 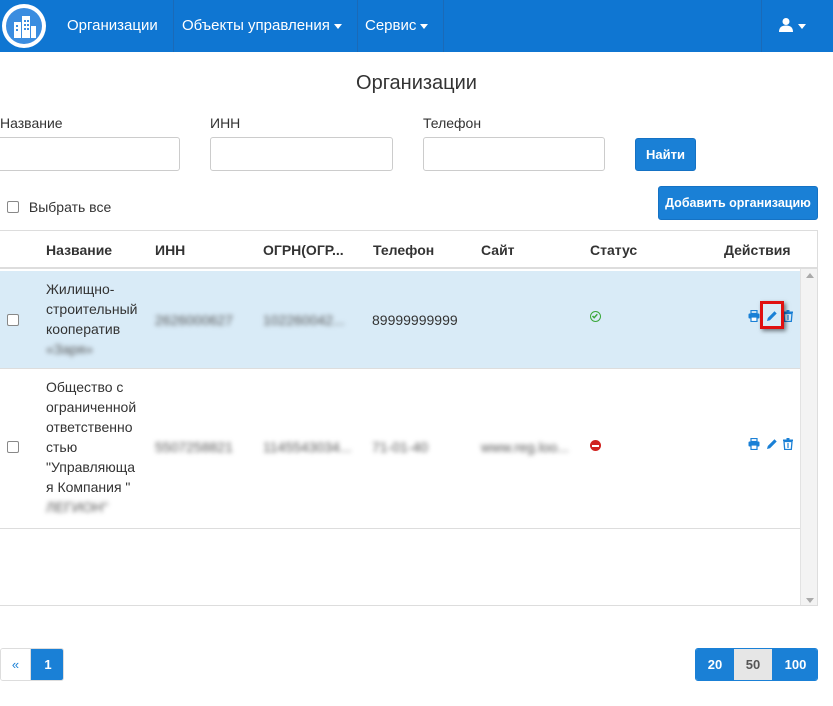 What do you see at coordinates (786, 25) in the screenshot?
I see `user-icon` at bounding box center [786, 25].